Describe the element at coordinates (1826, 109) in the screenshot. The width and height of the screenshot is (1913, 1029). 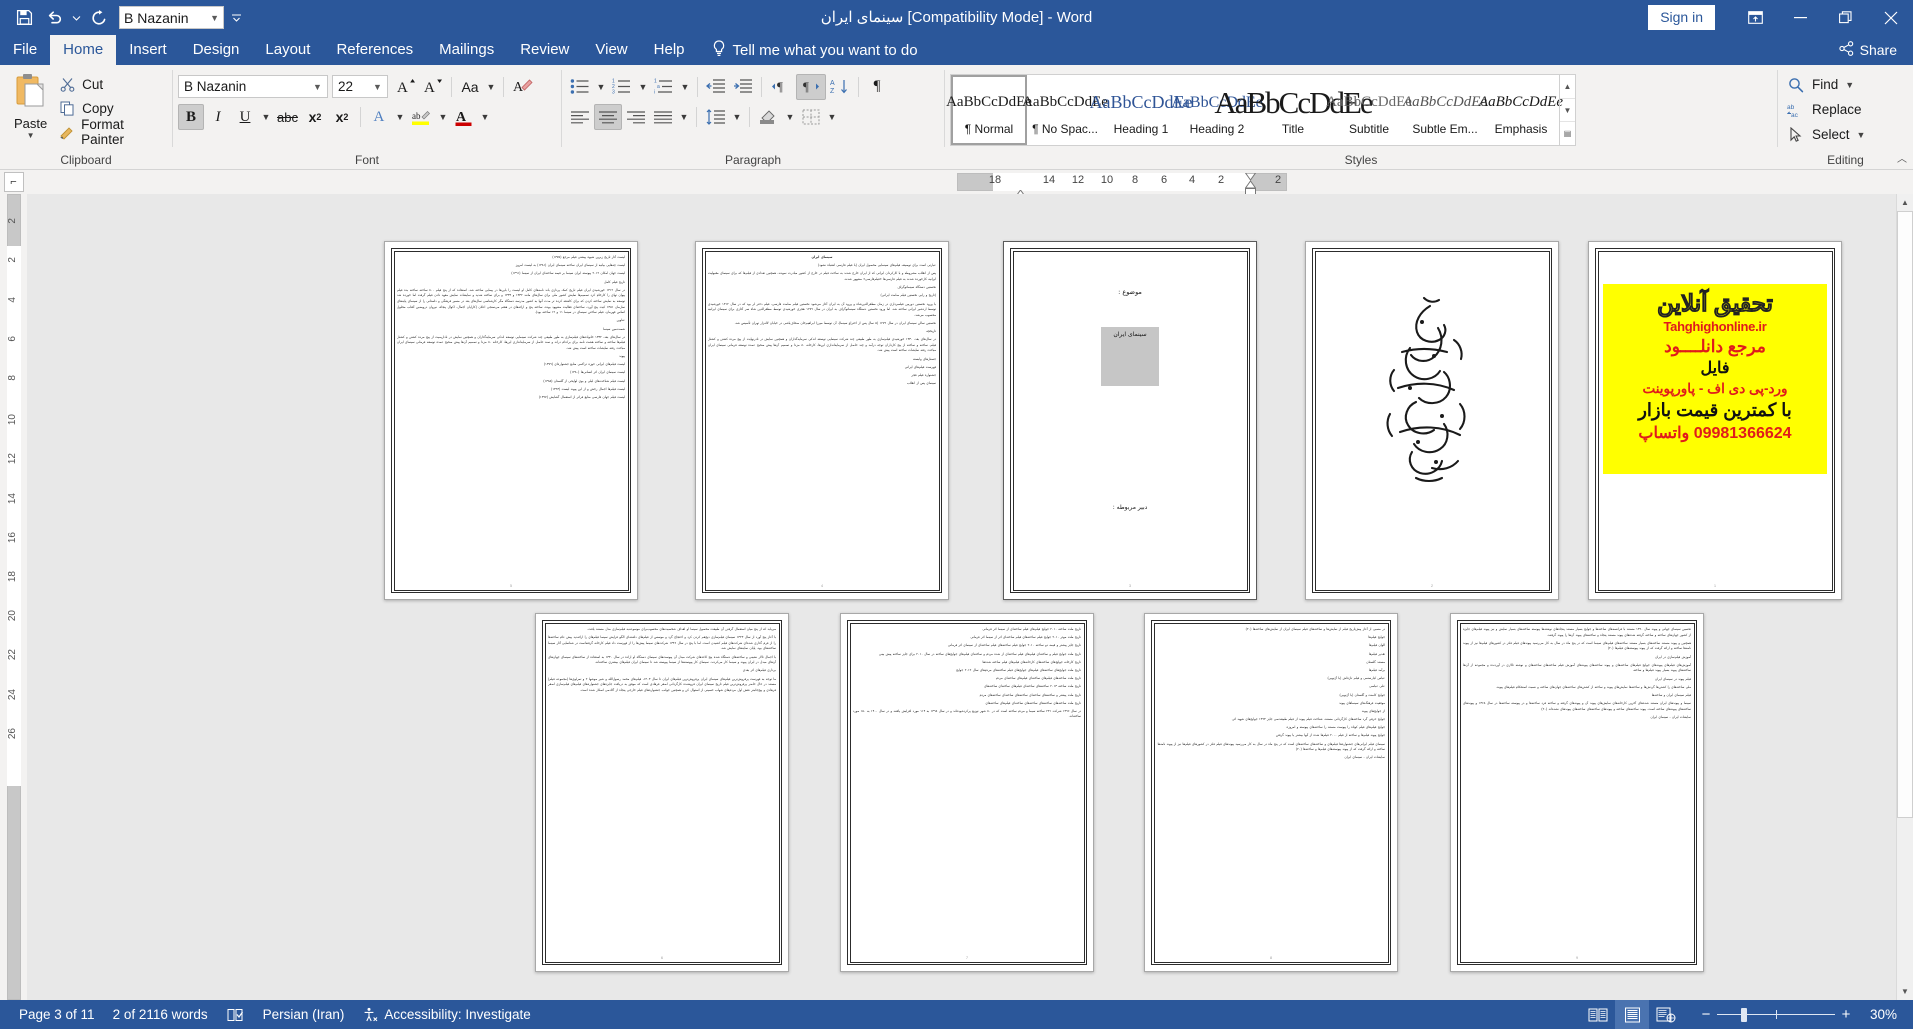
I see `replace-button: ab ac Replace` at that location.